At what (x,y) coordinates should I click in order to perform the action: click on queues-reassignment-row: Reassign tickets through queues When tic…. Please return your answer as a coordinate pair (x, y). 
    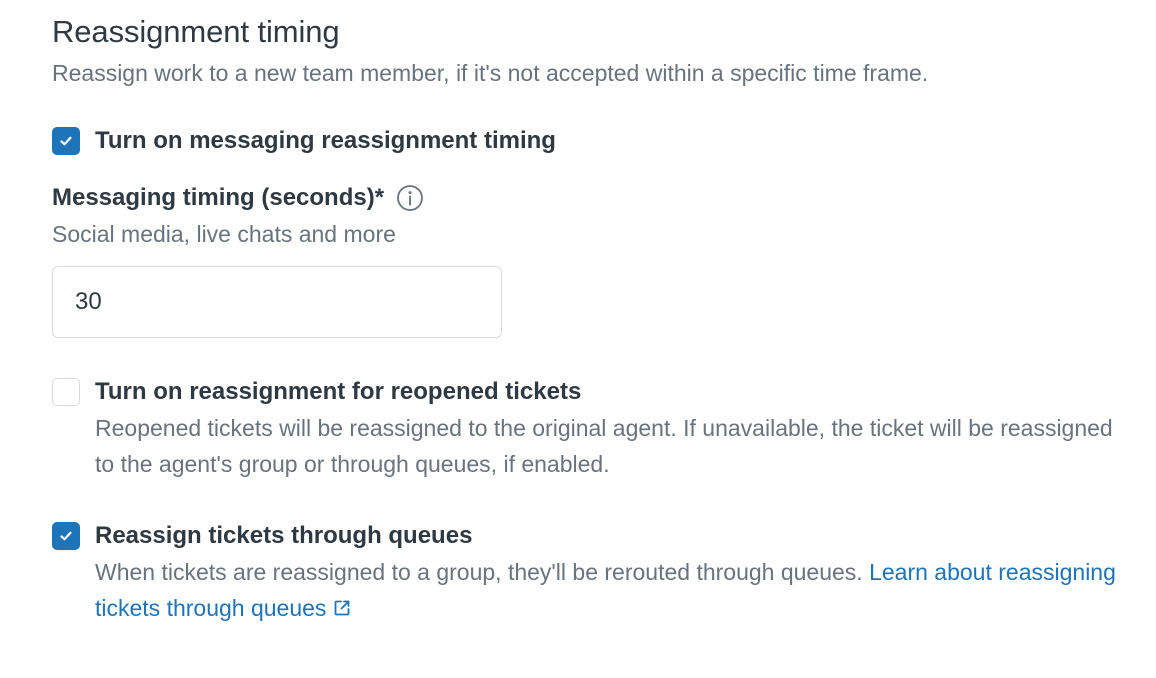
    Looking at the image, I should click on (588, 574).